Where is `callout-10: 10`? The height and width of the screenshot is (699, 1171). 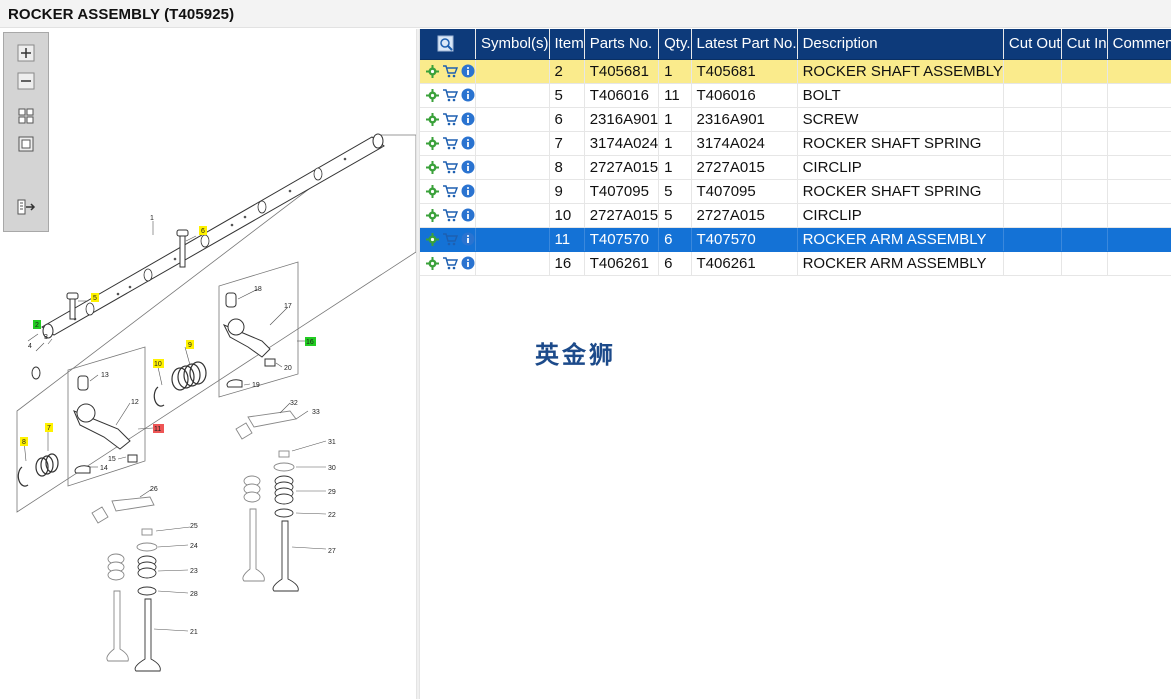
callout-10: 10 is located at coordinates (158, 364).